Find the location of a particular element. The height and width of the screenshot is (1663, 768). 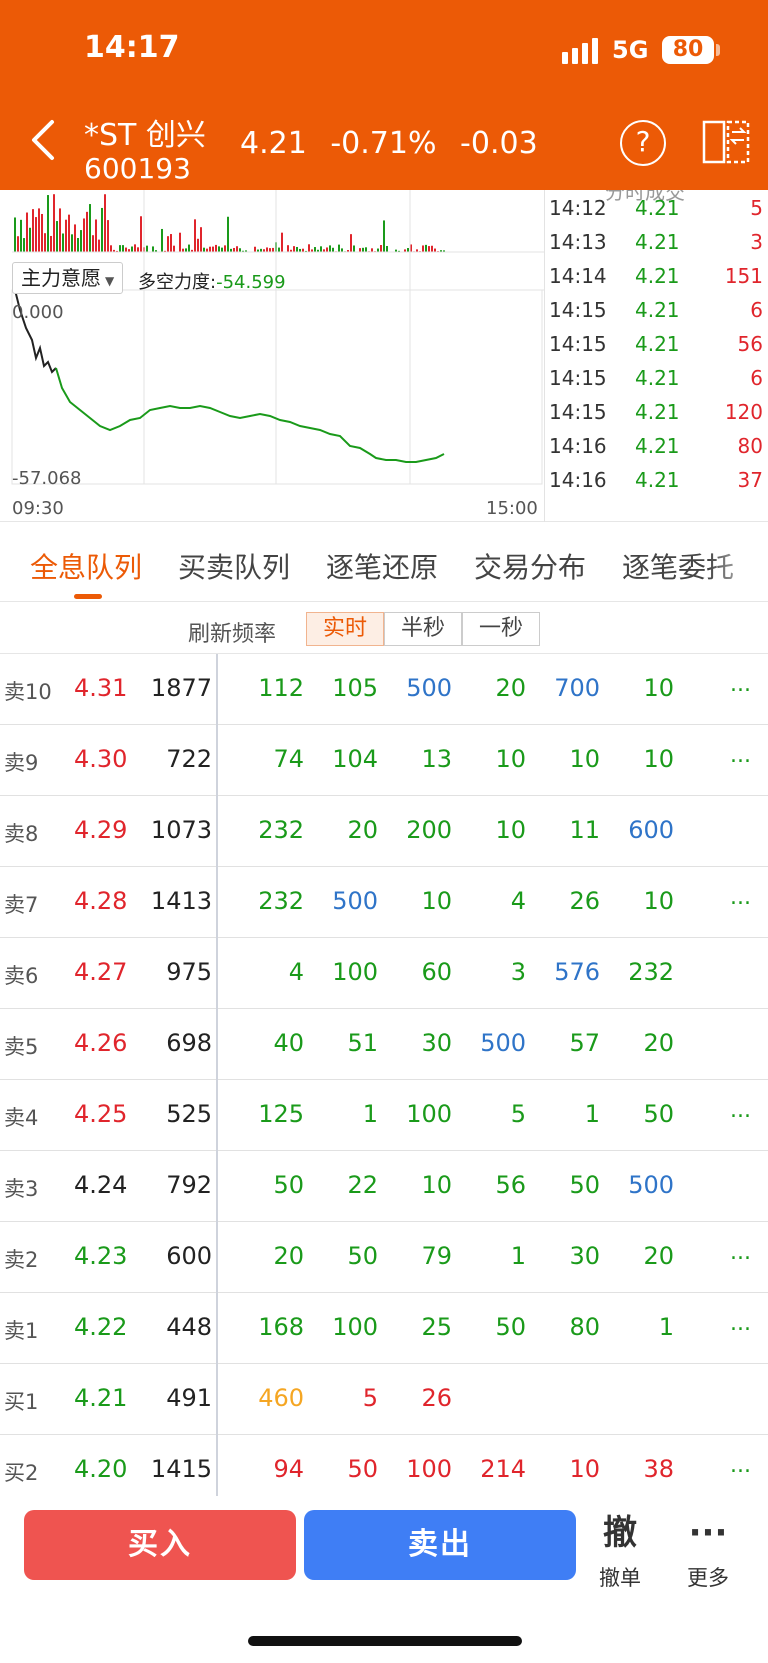

tick-volume: 56 is located at coordinates (750, 344).